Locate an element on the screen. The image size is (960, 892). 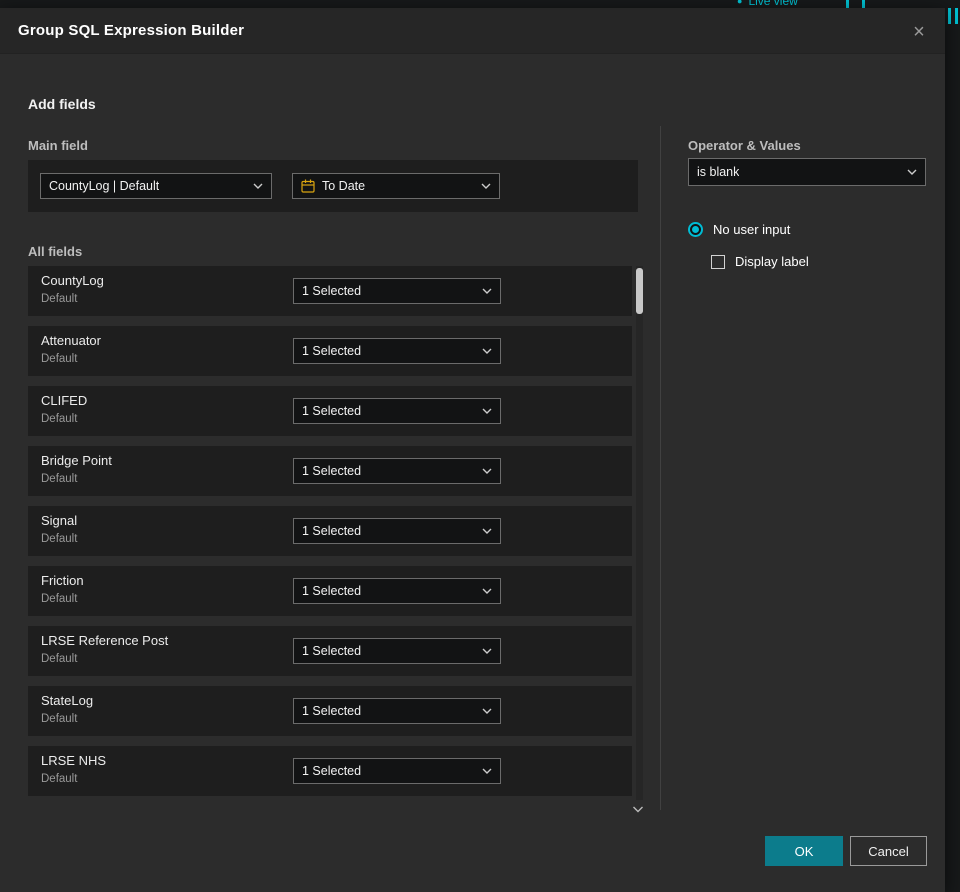
field-row: LRSE Reference Post Default 1 Selected is located at coordinates (330, 651).